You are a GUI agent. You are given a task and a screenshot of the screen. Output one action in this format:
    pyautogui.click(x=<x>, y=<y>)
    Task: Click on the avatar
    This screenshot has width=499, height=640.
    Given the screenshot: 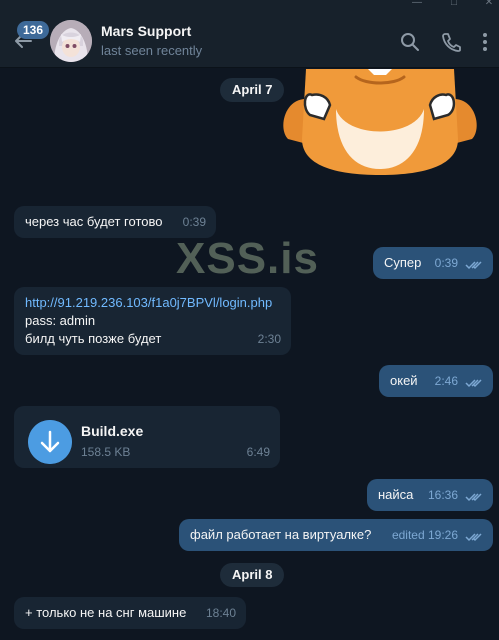 What is the action you would take?
    pyautogui.click(x=71, y=41)
    